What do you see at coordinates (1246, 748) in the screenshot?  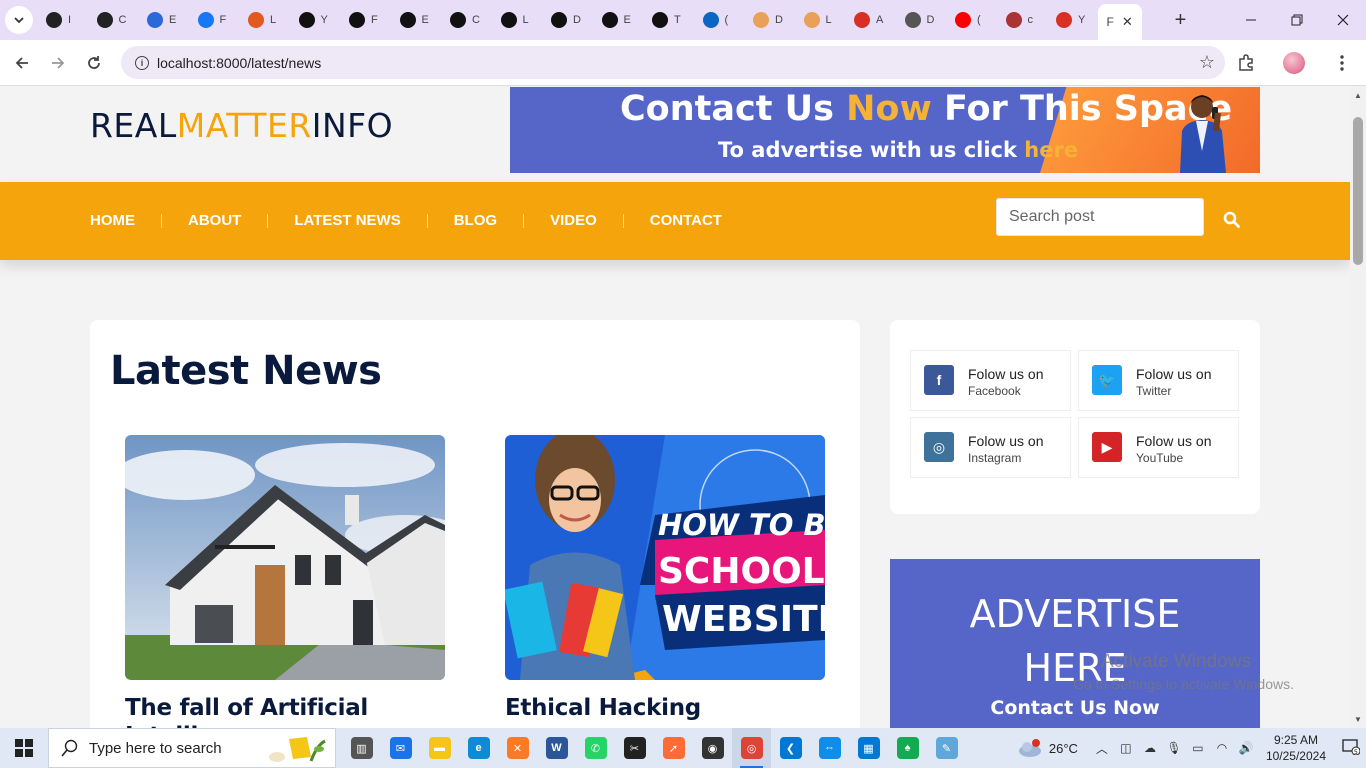 I see `volume-icon: 🔊` at bounding box center [1246, 748].